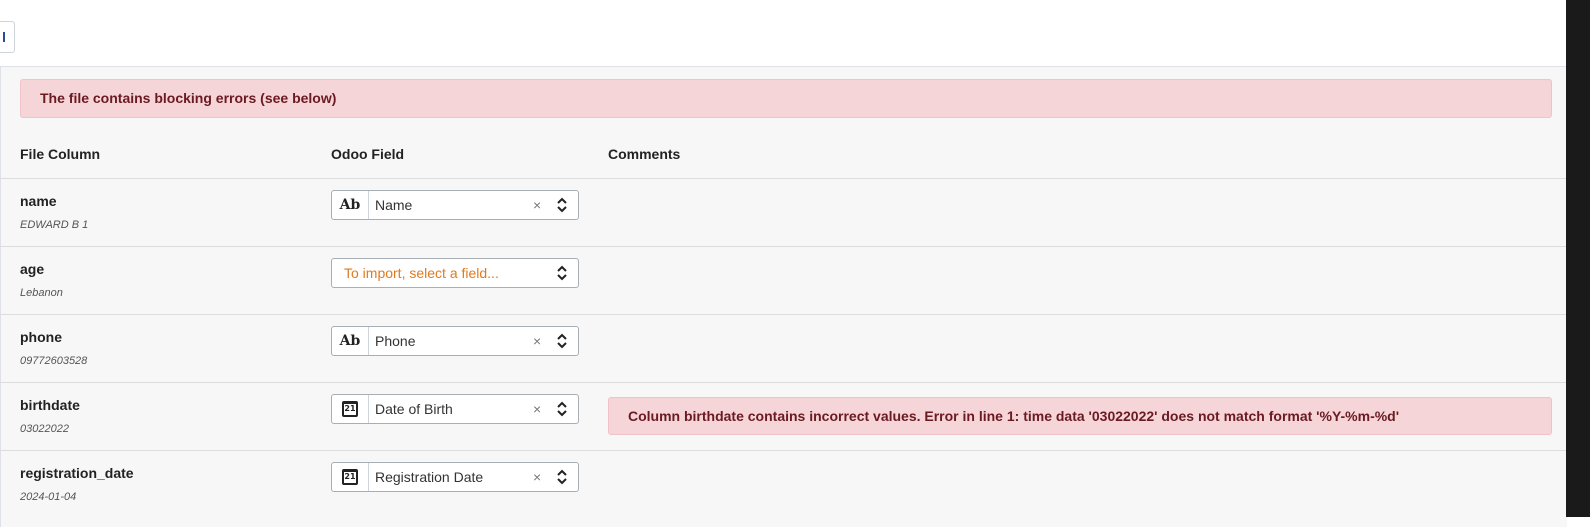  Describe the element at coordinates (7, 37) in the screenshot. I see `partial-button` at that location.